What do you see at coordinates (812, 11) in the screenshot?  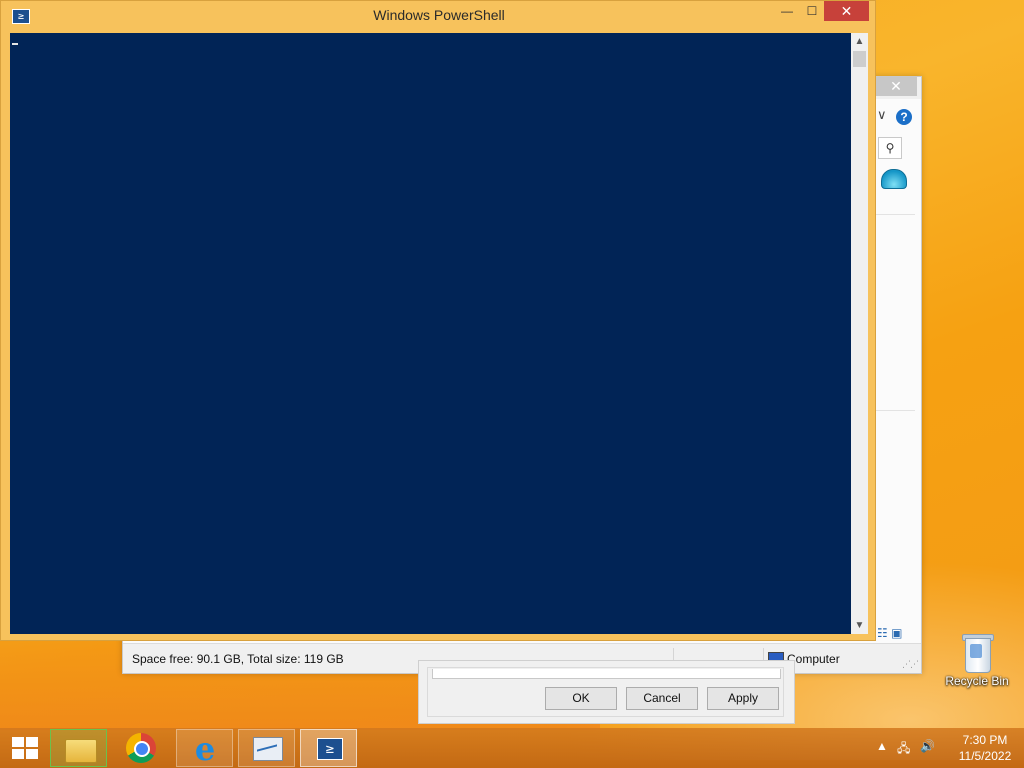 I see `maximize-button: ☐` at bounding box center [812, 11].